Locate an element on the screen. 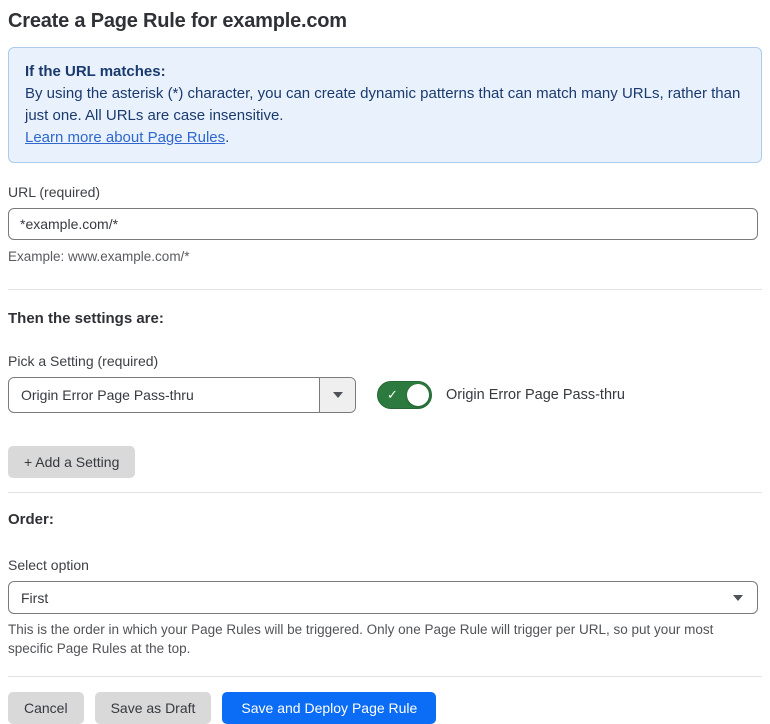  settings-section-heading: Then the settings are: is located at coordinates (86, 318).